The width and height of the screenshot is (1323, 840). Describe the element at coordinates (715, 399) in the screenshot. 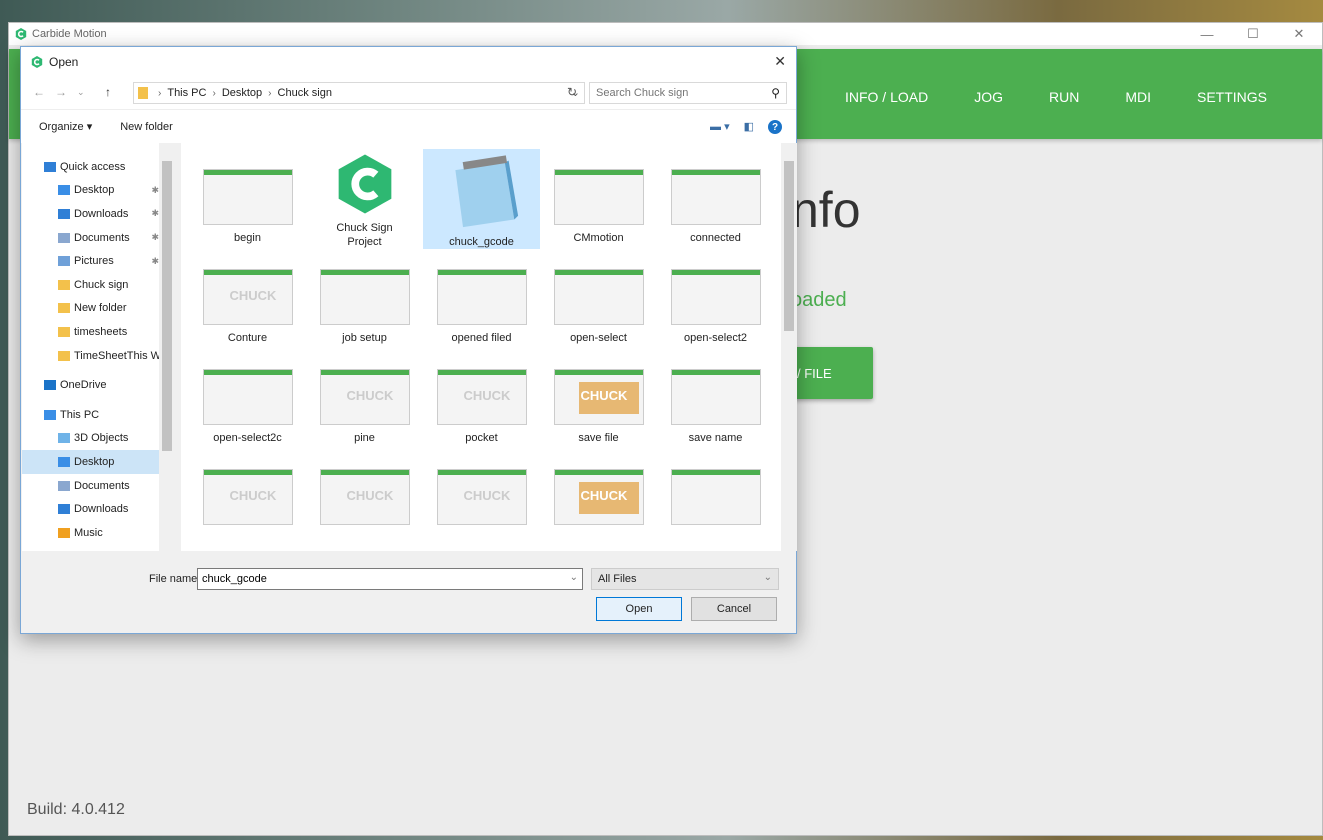

I see `file-item: save name` at that location.